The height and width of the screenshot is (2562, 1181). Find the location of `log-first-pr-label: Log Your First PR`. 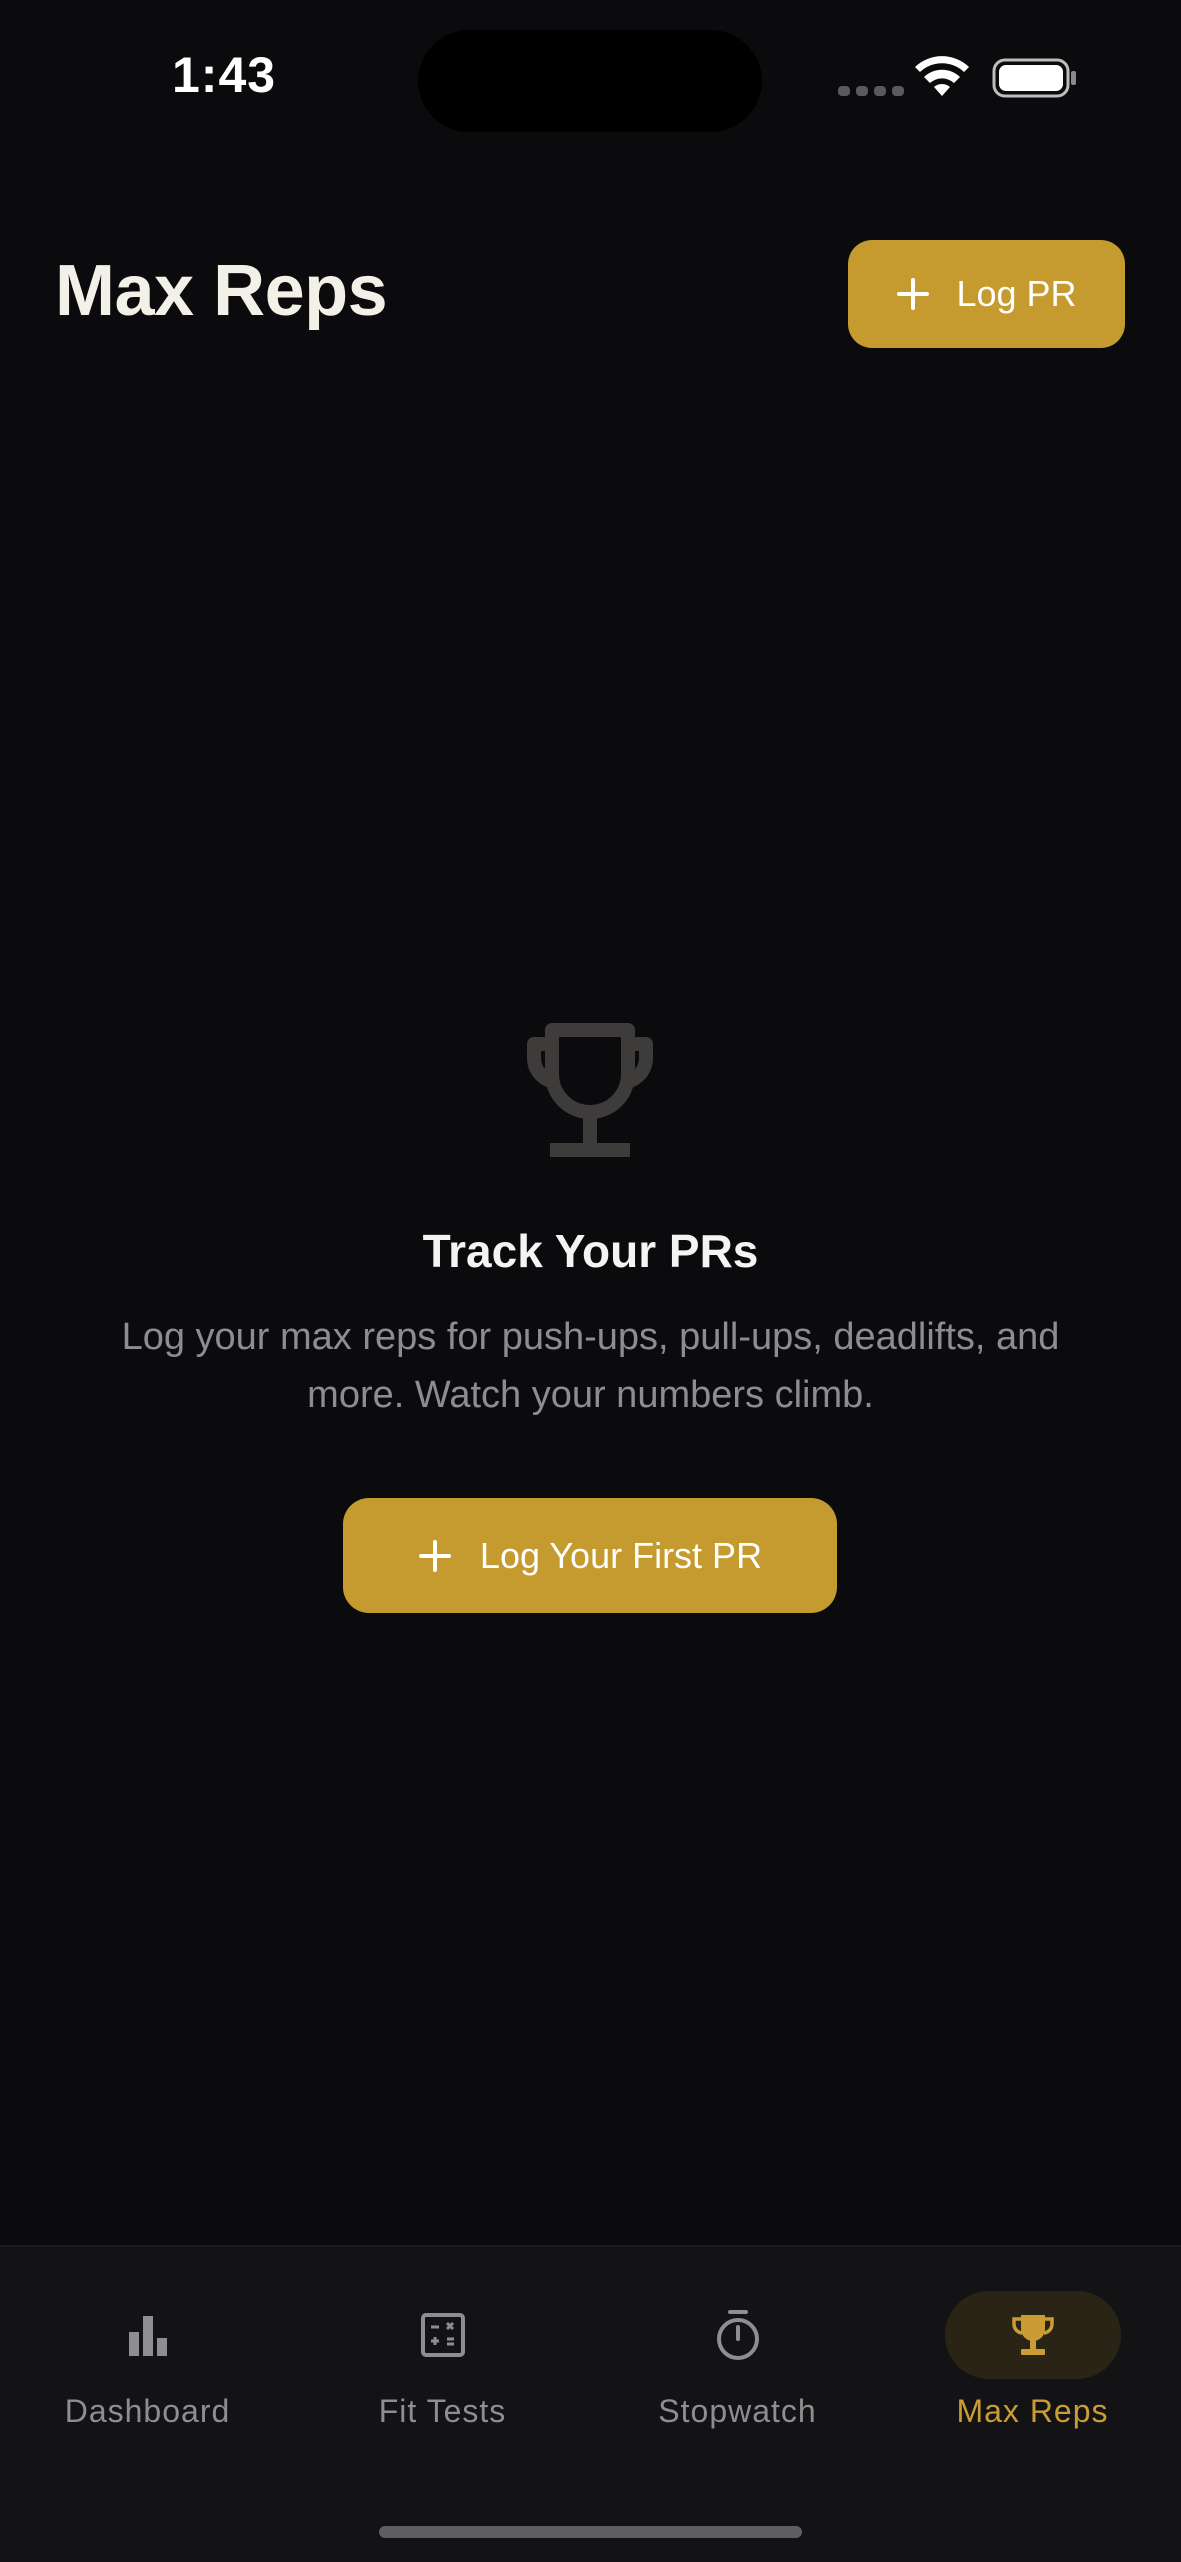

log-first-pr-label: Log Your First PR is located at coordinates (621, 1555).